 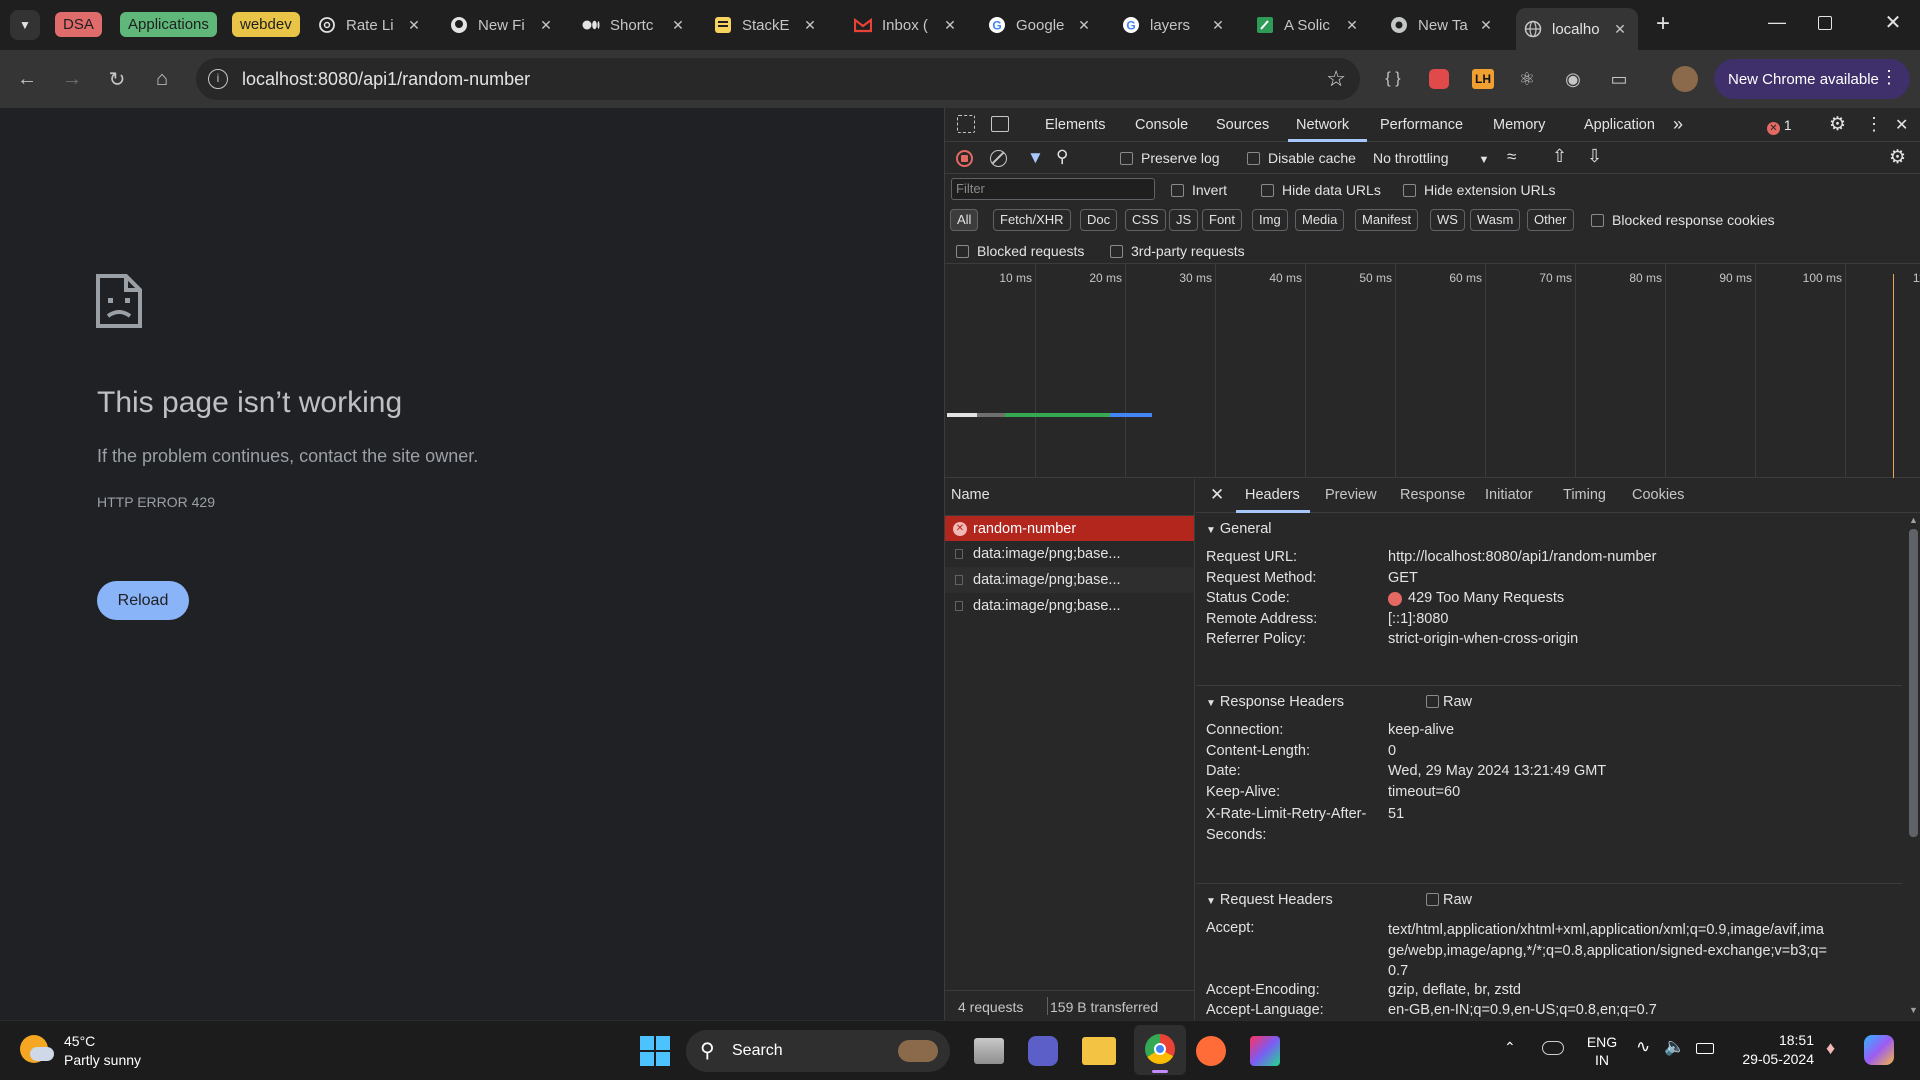 What do you see at coordinates (1913, 767) in the screenshot?
I see `details-scrollbar: ▲ ▼` at bounding box center [1913, 767].